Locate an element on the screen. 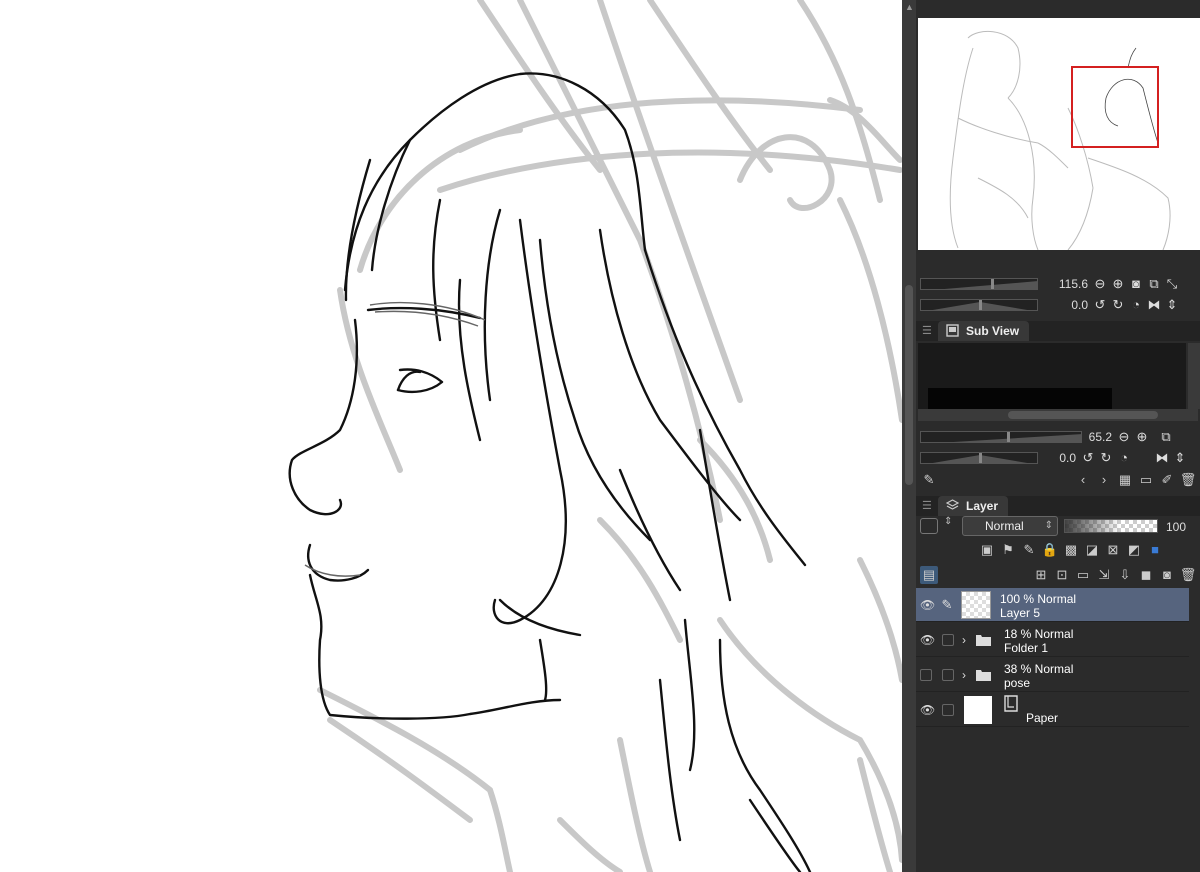 This screenshot has height=872, width=1200. subview-image is located at coordinates (1020, 398).